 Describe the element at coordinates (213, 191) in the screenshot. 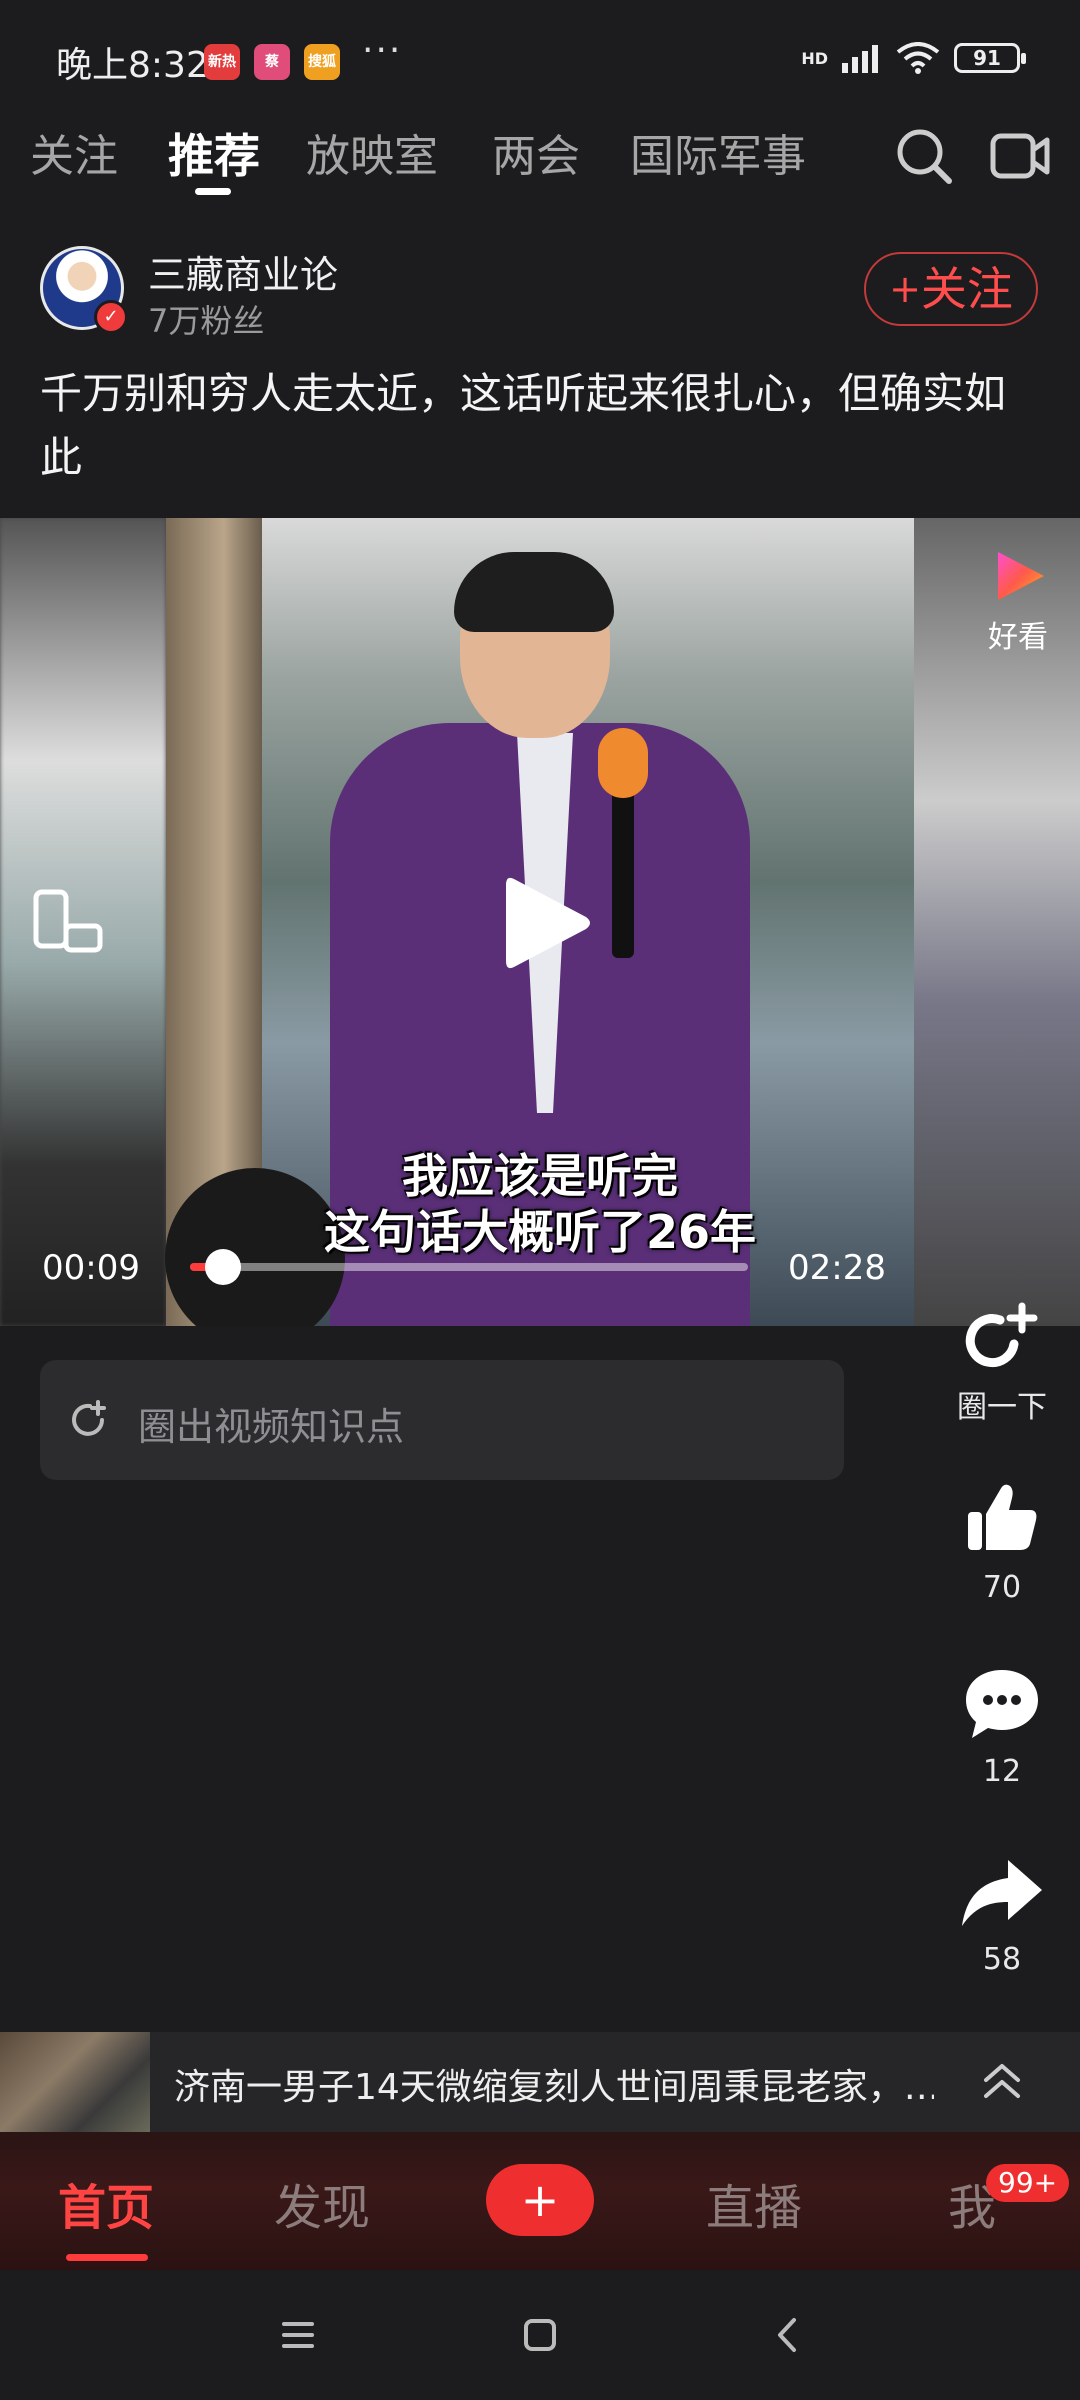

I see `active-tab-indicator` at that location.